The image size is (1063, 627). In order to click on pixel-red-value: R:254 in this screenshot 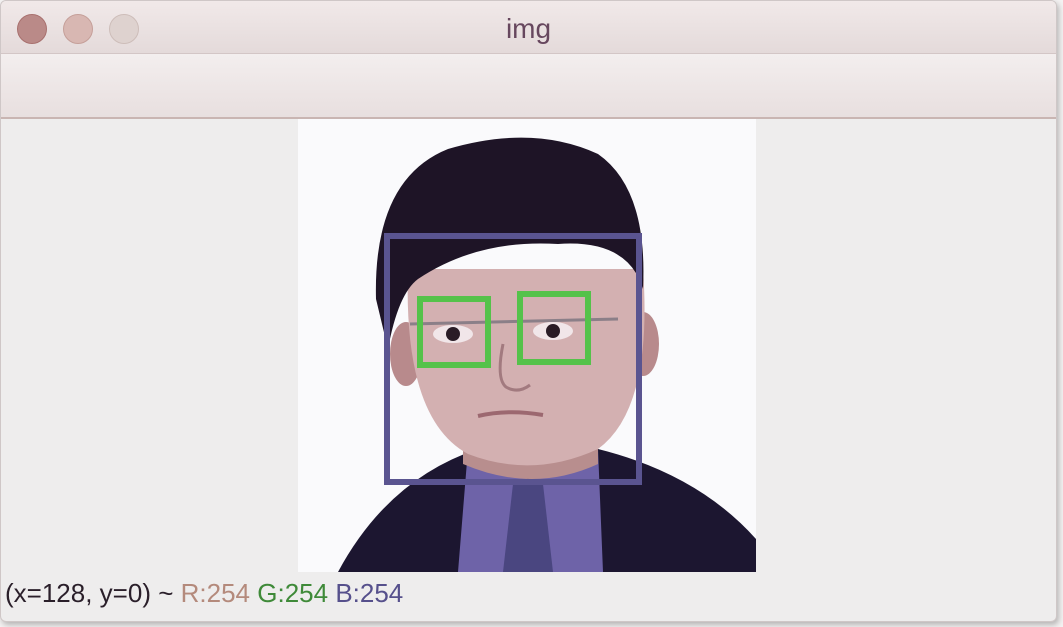, I will do `click(215, 593)`.